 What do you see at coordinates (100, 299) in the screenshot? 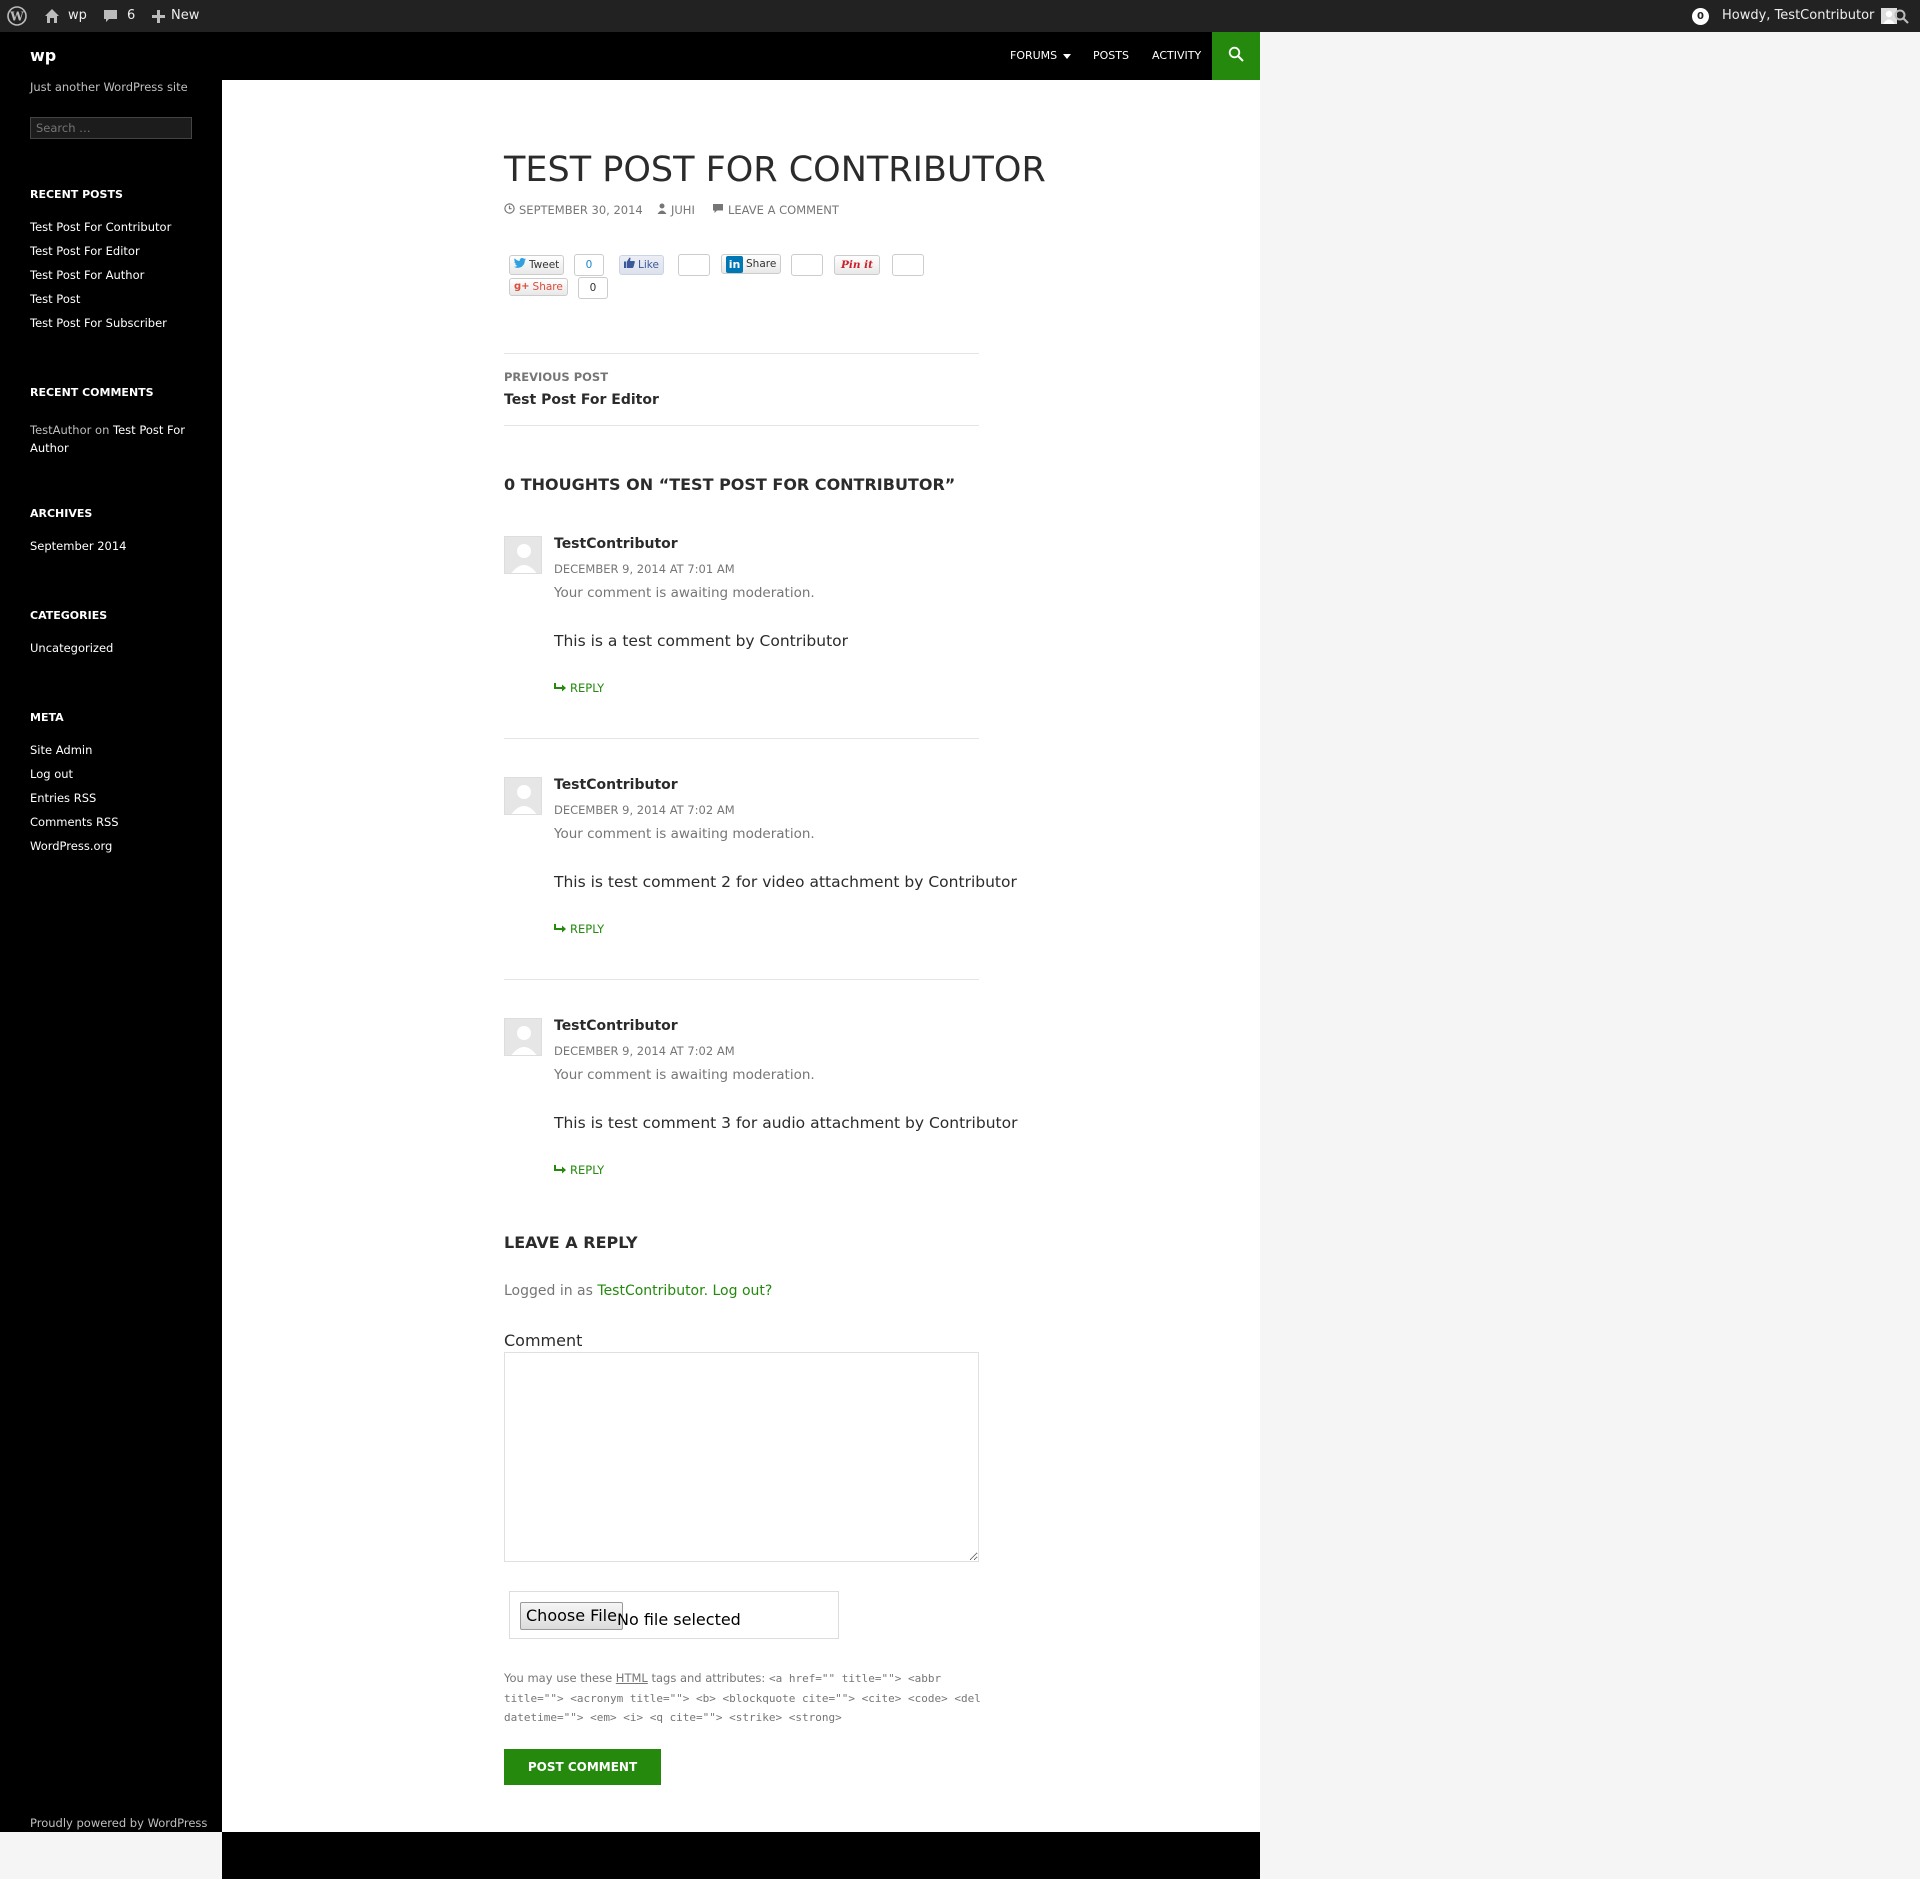
I see `recent-post-link: Test Post` at bounding box center [100, 299].